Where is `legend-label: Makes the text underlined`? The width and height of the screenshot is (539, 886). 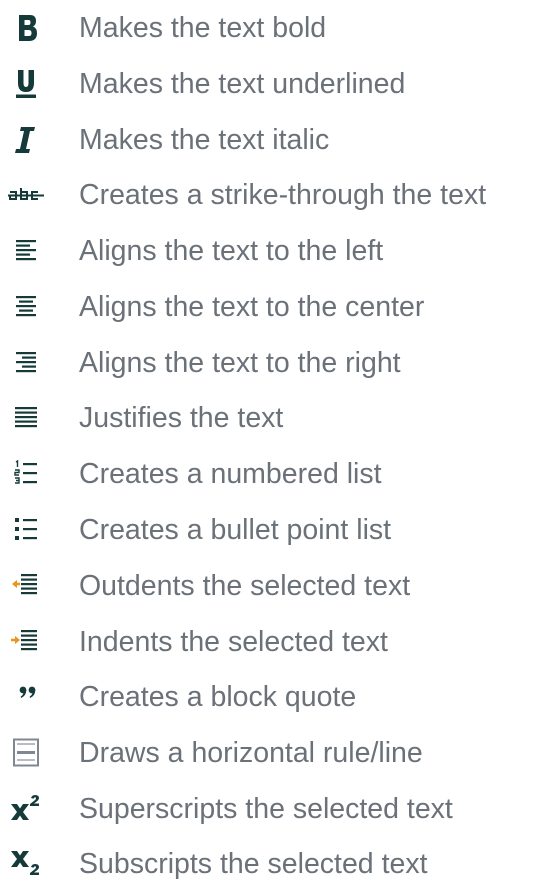 legend-label: Makes the text underlined is located at coordinates (242, 84).